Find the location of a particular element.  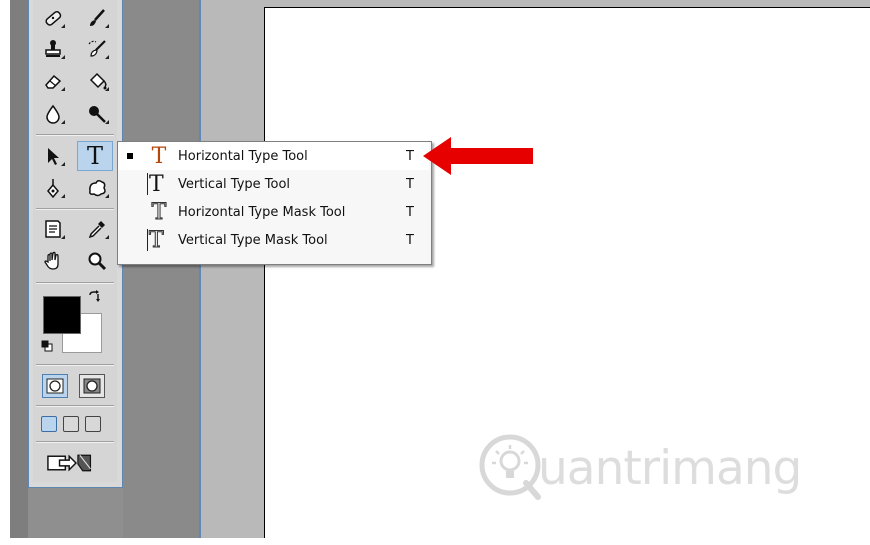

menu-item-horizontal-type-tool: T Horizontal Type Tool T is located at coordinates (273, 156).